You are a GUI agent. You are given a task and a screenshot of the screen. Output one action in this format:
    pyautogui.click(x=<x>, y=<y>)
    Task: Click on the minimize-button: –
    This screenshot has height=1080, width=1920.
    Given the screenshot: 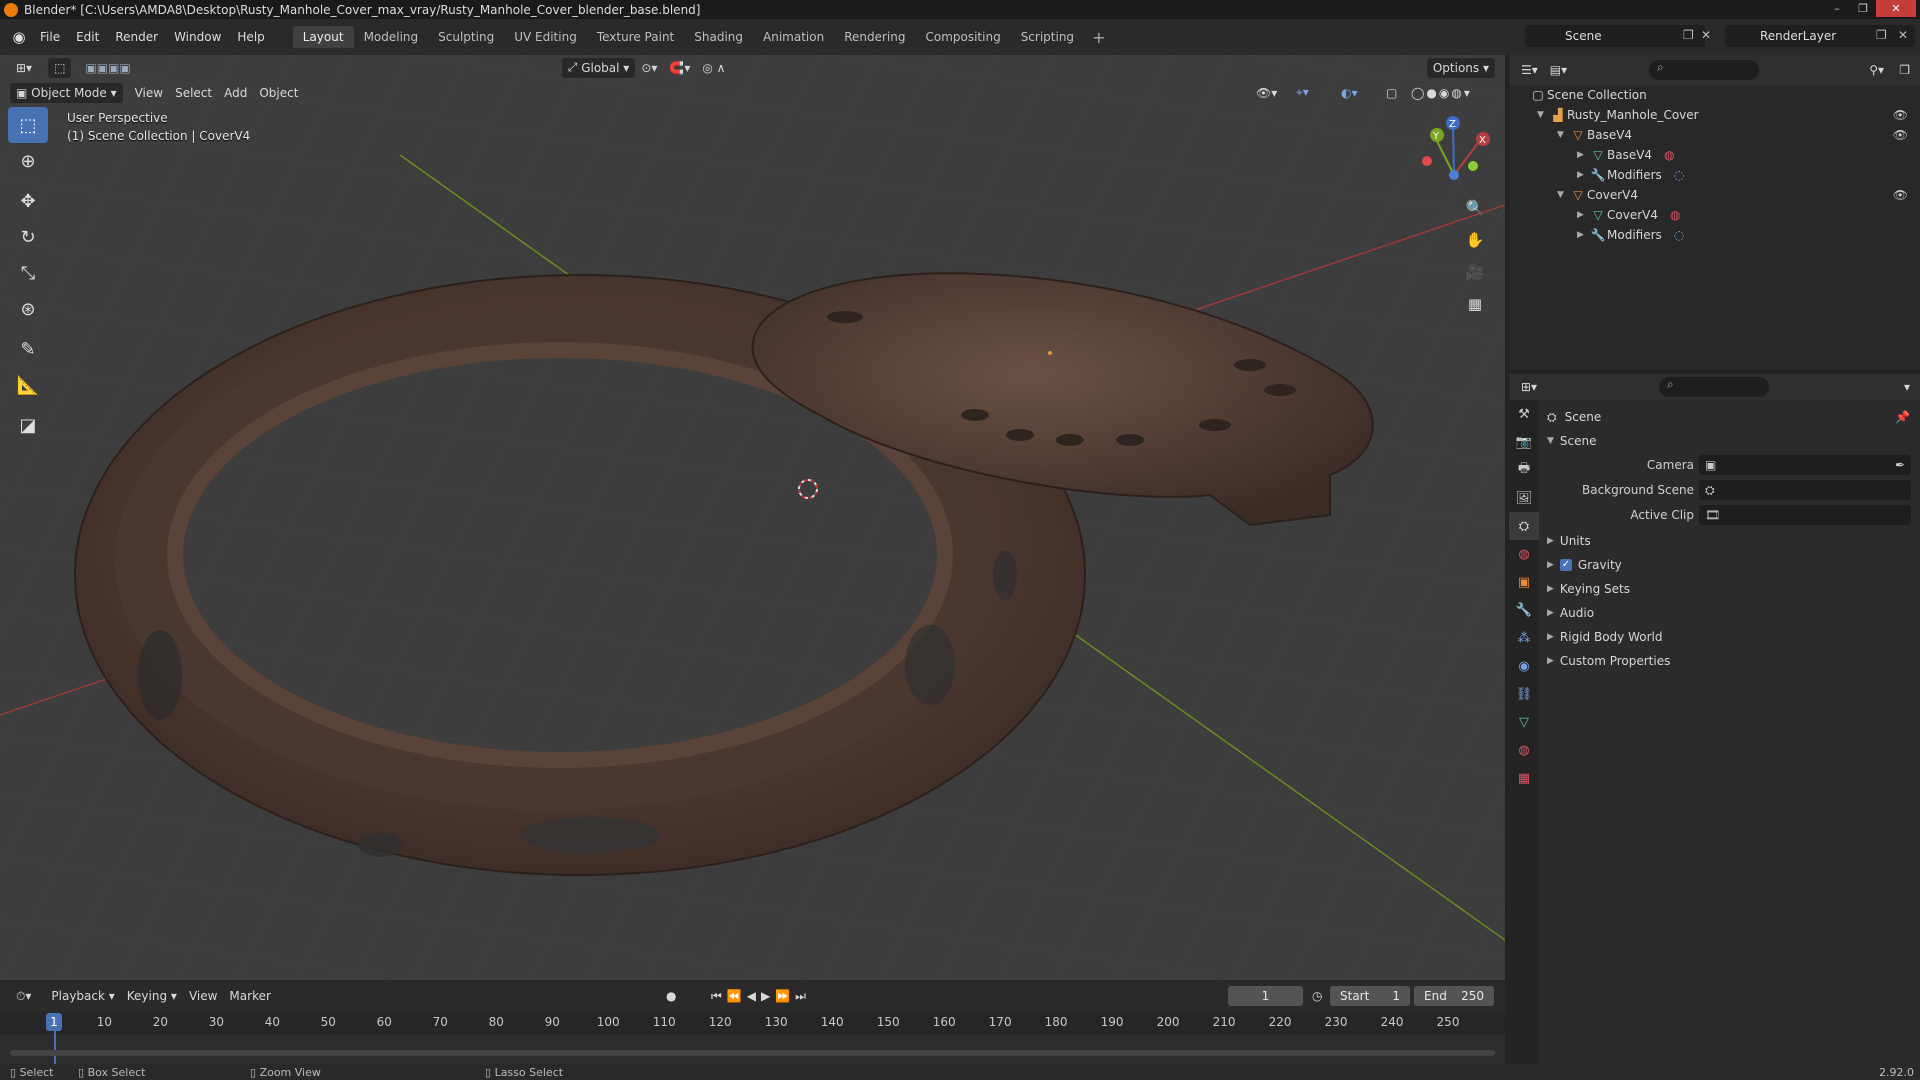 What is the action you would take?
    pyautogui.click(x=1837, y=8)
    